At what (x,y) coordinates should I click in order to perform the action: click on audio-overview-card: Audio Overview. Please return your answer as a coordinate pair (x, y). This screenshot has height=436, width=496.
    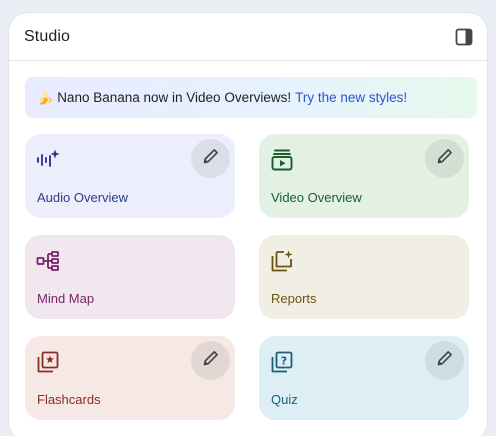
    Looking at the image, I should click on (130, 176).